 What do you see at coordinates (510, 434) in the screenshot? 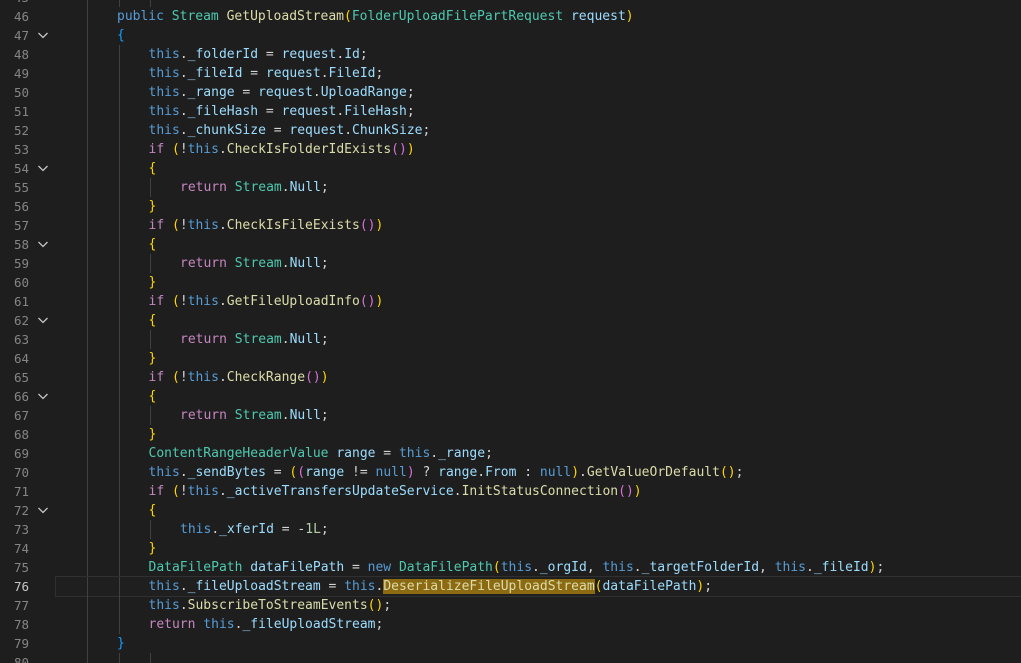
I see `code-line: 68}` at bounding box center [510, 434].